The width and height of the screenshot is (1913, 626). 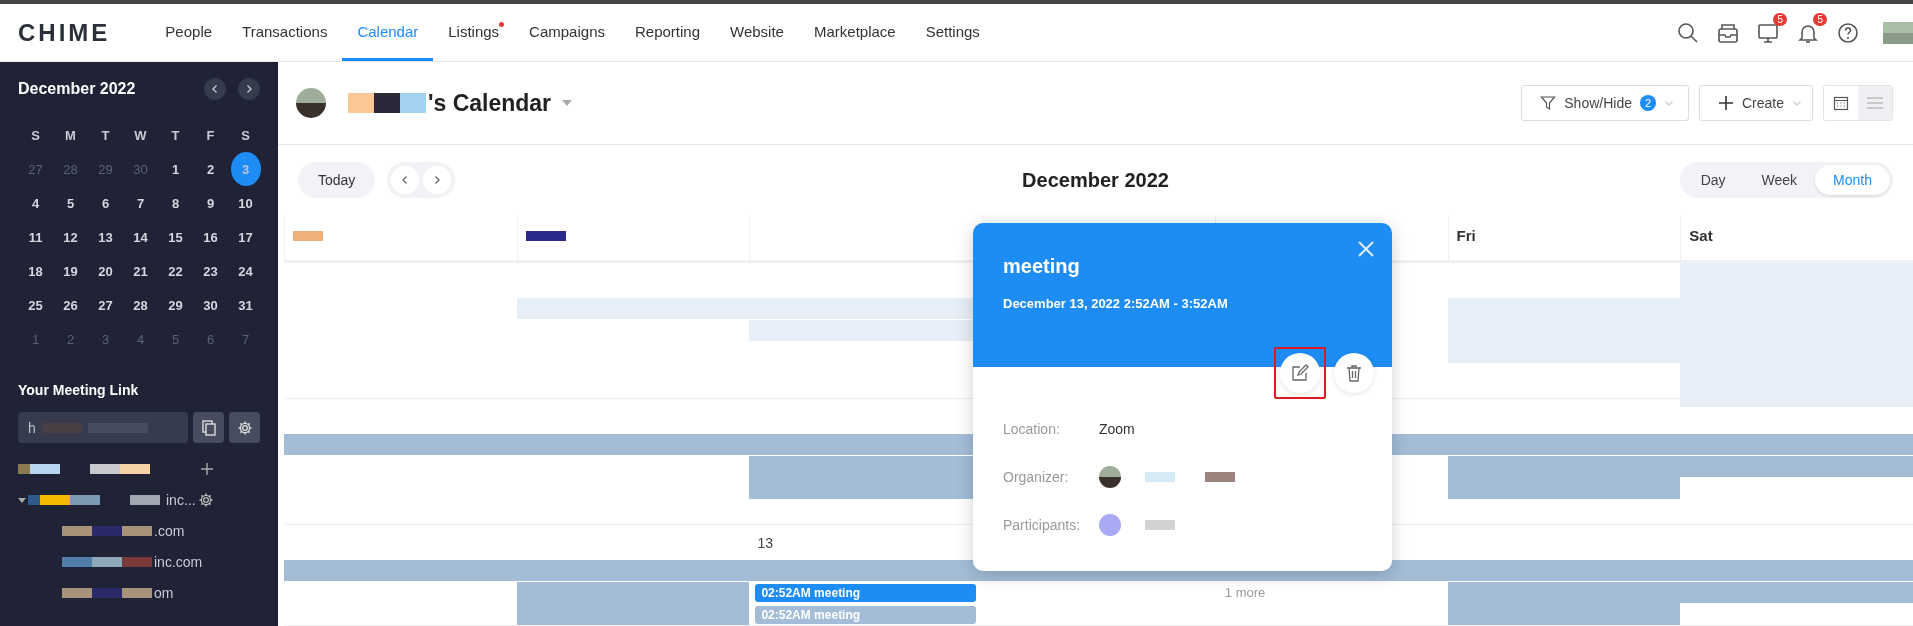 What do you see at coordinates (1725, 103) in the screenshot?
I see `plus-icon` at bounding box center [1725, 103].